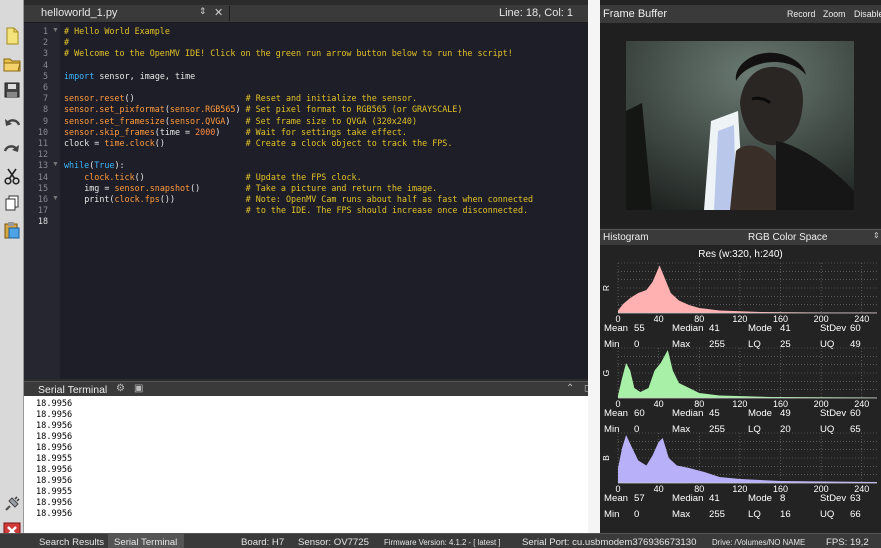 This screenshot has width=881, height=548. I want to click on tab-divider, so click(229, 13).